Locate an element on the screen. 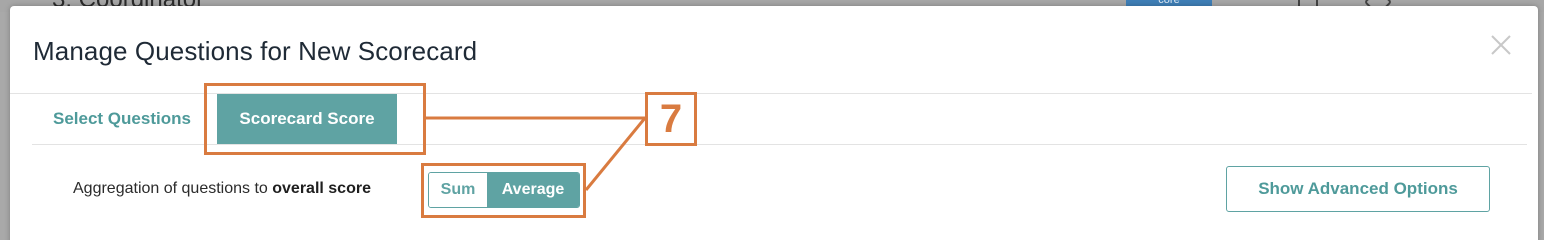 The width and height of the screenshot is (1544, 240). aggregation-label-bold: overall score is located at coordinates (321, 188).